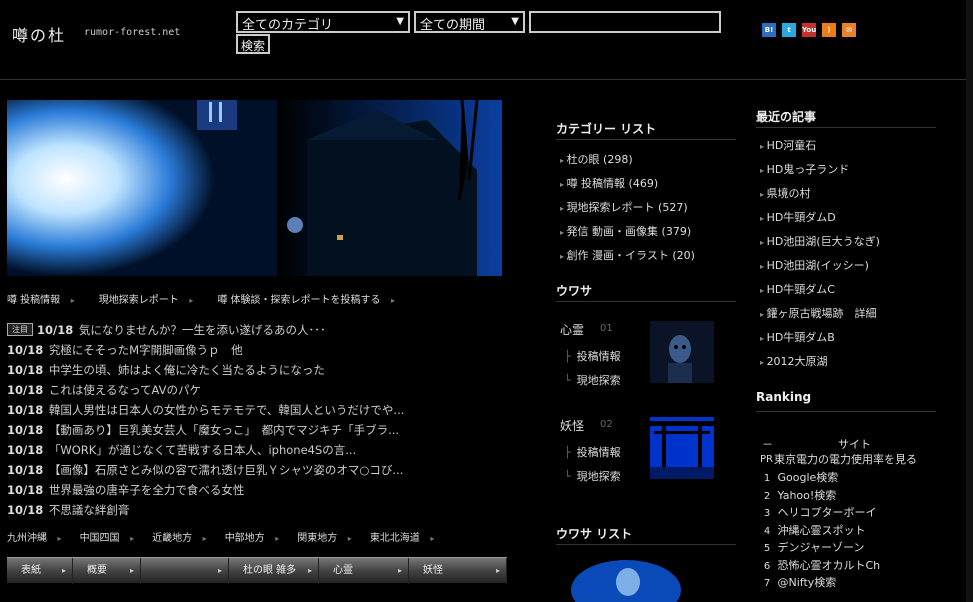  Describe the element at coordinates (592, 357) in the screenshot. I see `uwasa-ghost-post-link: ├ 投稿情報` at that location.